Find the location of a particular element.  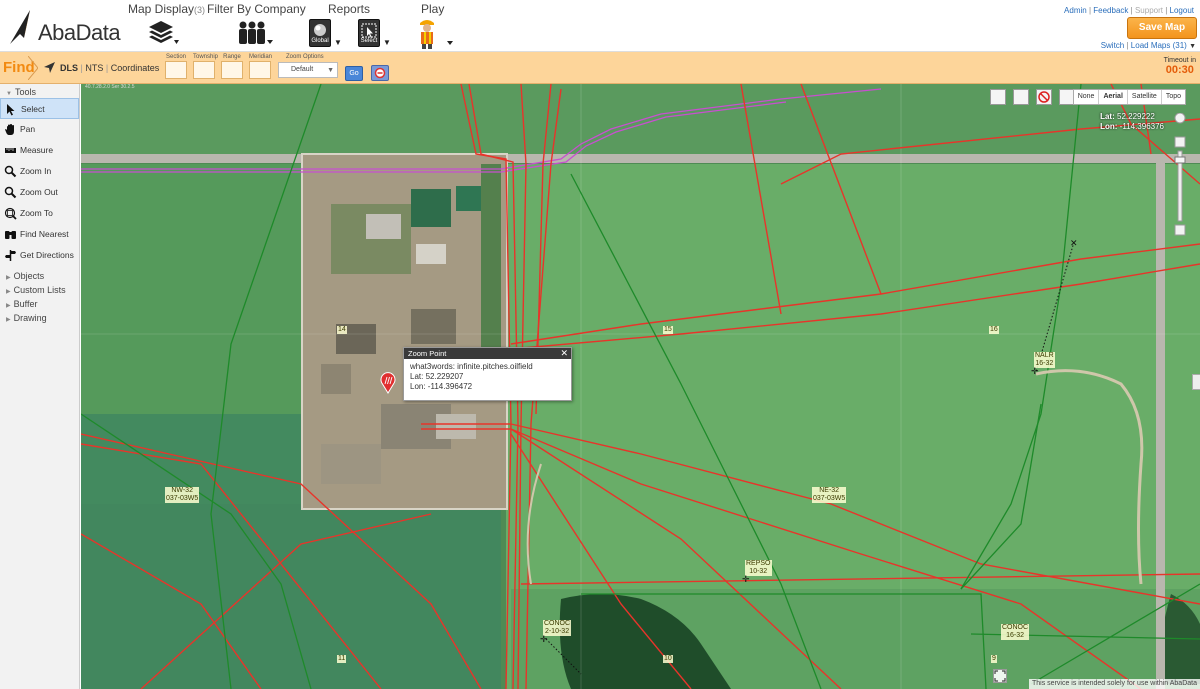

admin-link: Admin is located at coordinates (1075, 10).